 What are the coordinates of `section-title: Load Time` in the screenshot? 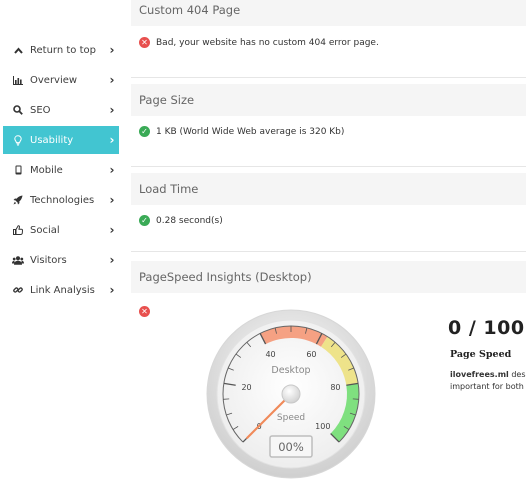 It's located at (169, 189).